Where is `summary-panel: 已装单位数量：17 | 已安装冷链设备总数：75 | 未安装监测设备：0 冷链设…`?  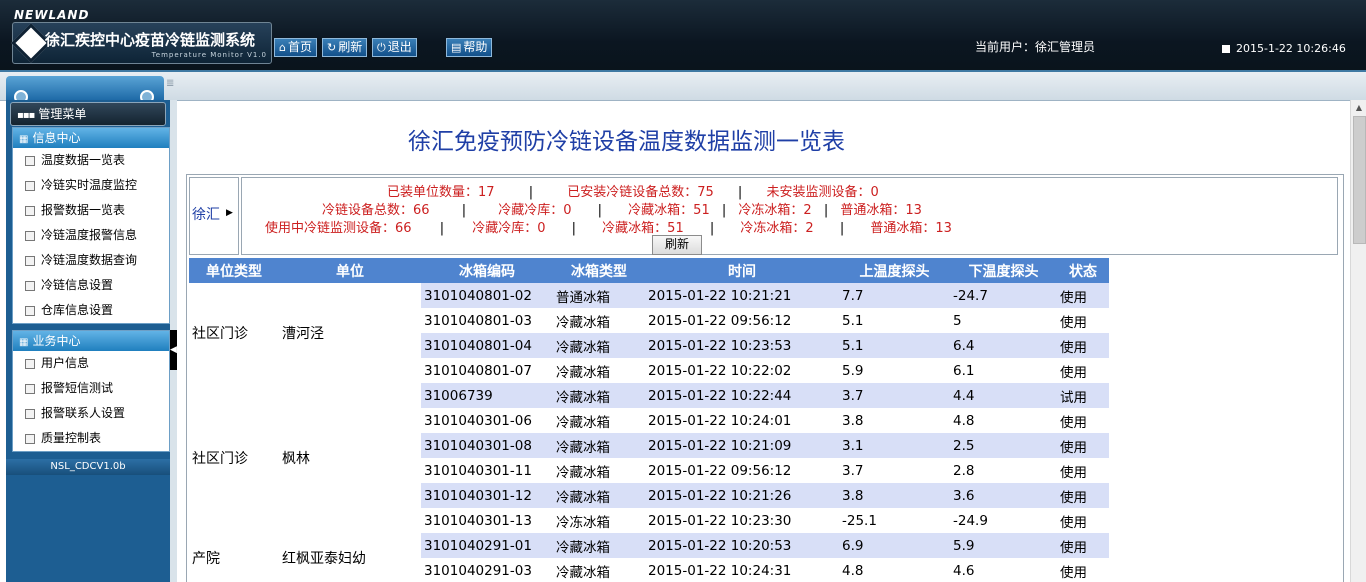
summary-panel: 已装单位数量：17 | 已安装冷链设备总数：75 | 未安装监测设备：0 冷链设… is located at coordinates (789, 216).